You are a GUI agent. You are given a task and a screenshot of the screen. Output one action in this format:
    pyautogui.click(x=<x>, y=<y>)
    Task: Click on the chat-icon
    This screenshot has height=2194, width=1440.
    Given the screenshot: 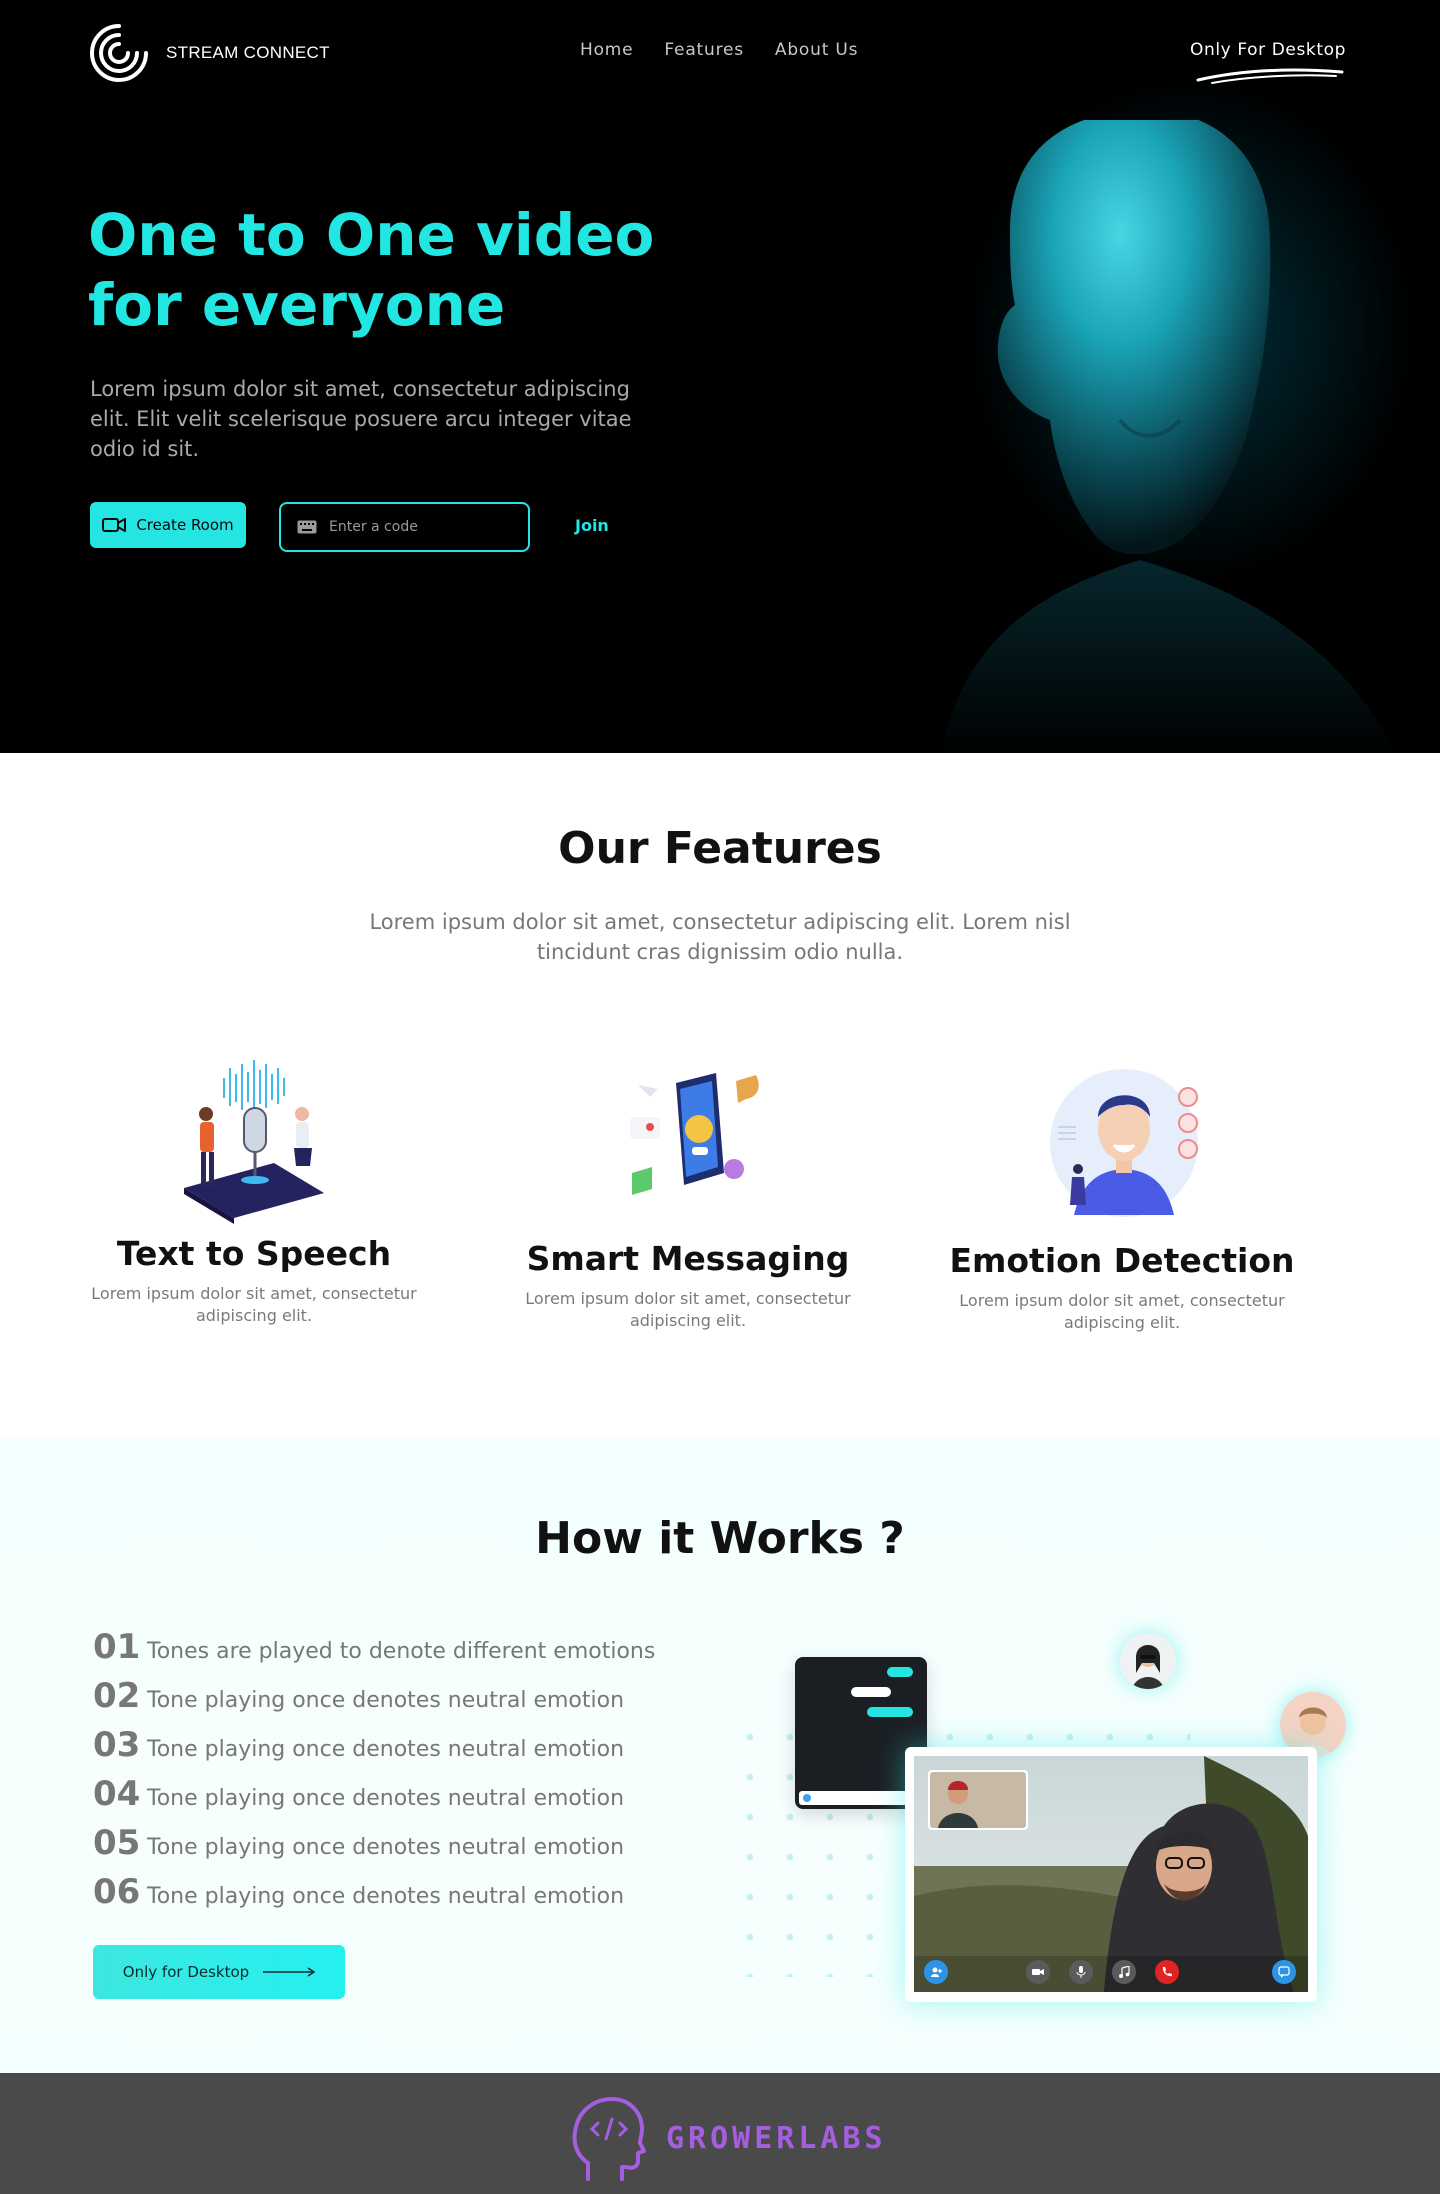 What is the action you would take?
    pyautogui.click(x=1284, y=1972)
    